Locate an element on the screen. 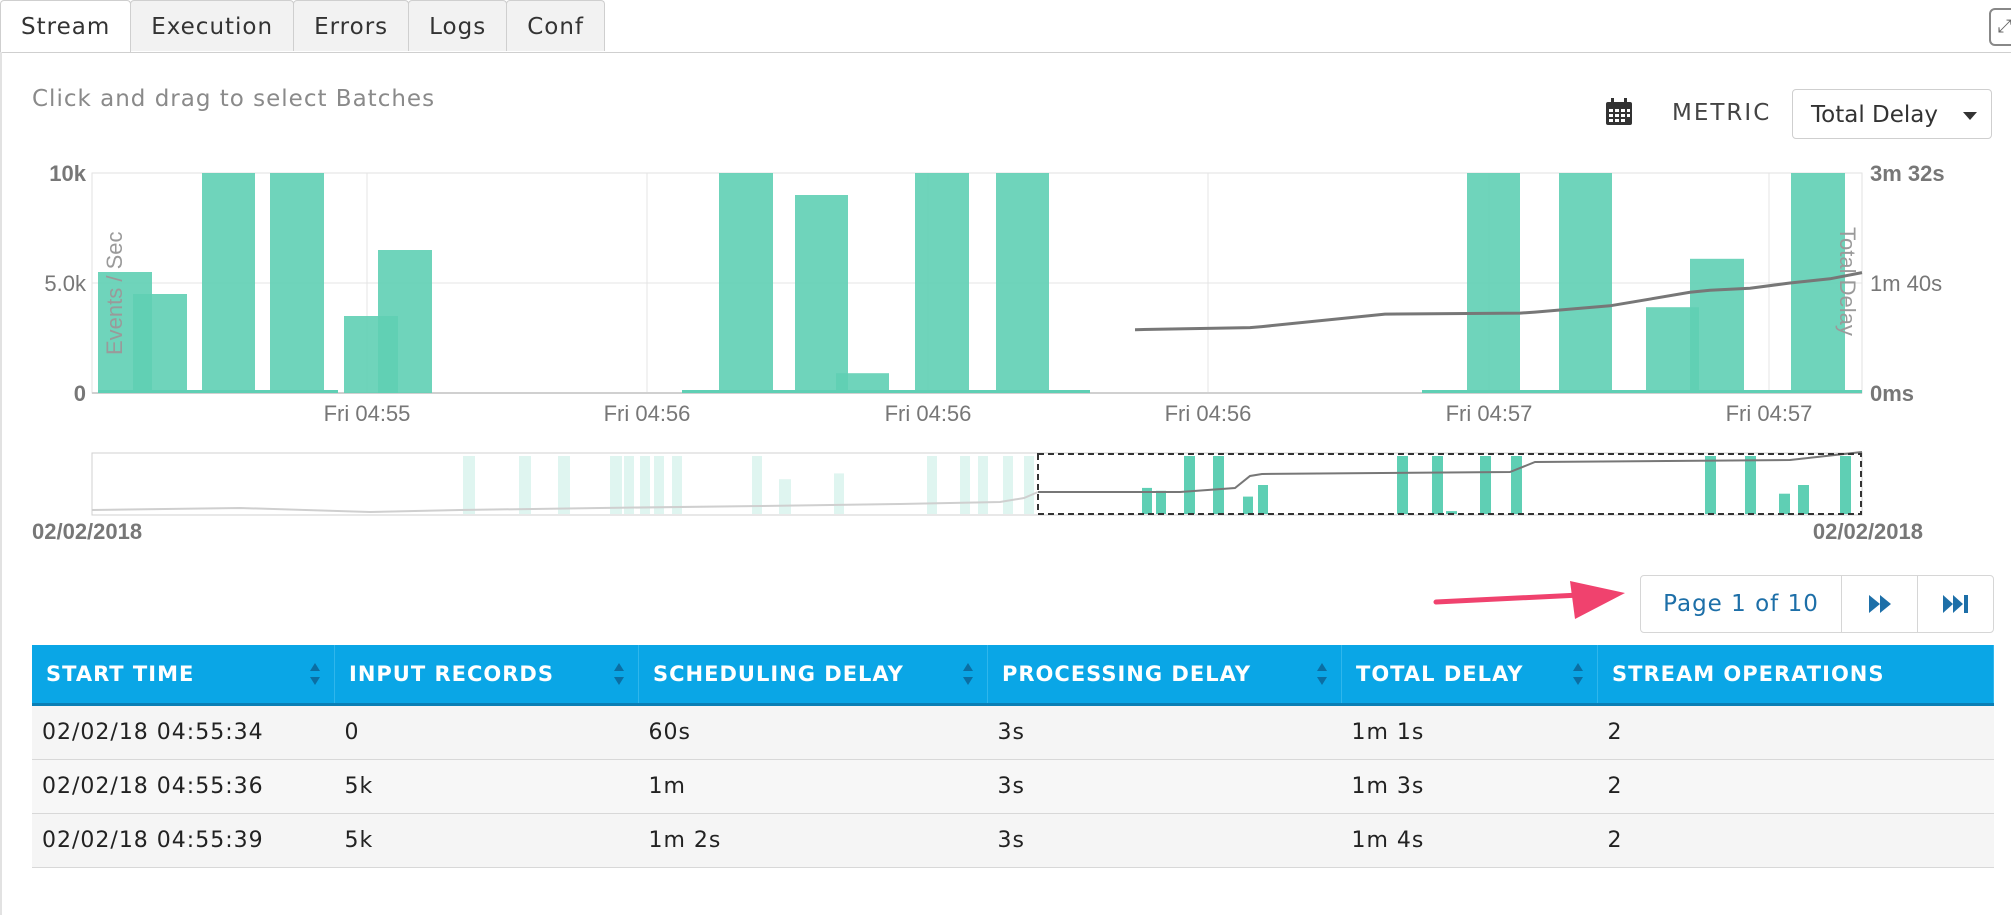 Image resolution: width=2011 pixels, height=915 pixels. column-header-processing-delay: PROCESSING DELAY is located at coordinates (1164, 675).